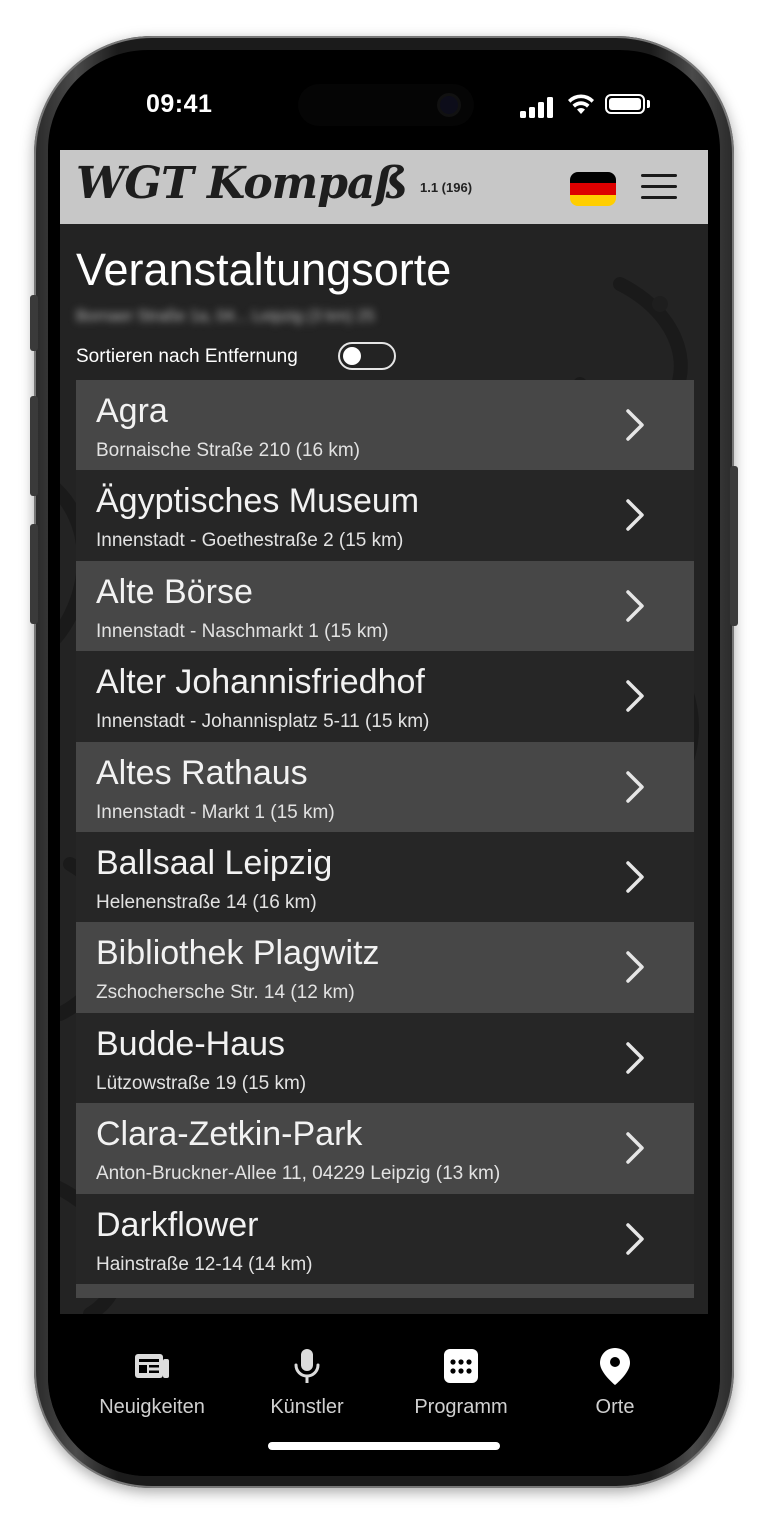 This screenshot has height=1525, width=768. I want to click on status-bar: 09:41, so click(384, 99).